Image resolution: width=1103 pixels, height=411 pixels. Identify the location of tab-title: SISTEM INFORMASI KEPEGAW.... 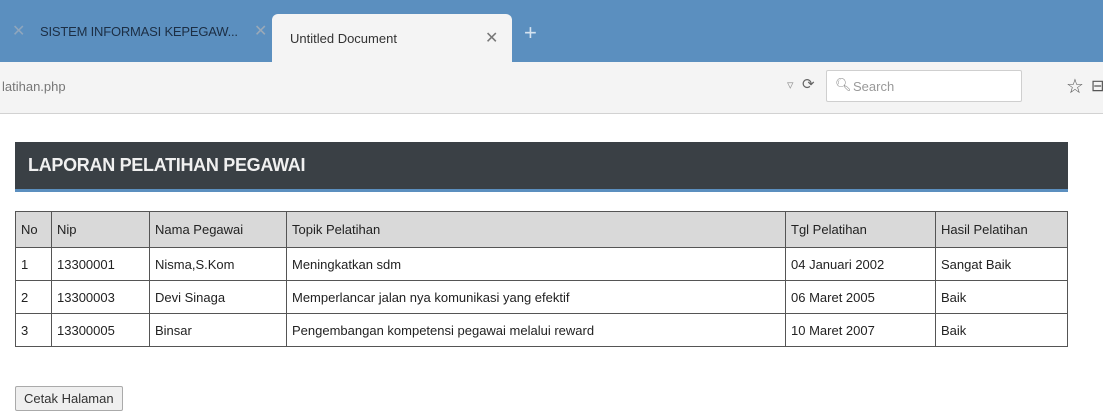
(139, 31).